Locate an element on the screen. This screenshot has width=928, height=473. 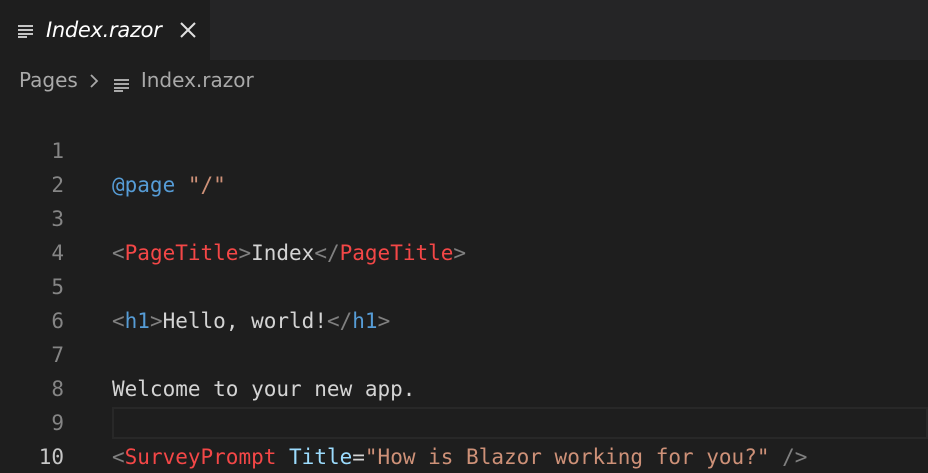
equals-sign: = is located at coordinates (358, 457).